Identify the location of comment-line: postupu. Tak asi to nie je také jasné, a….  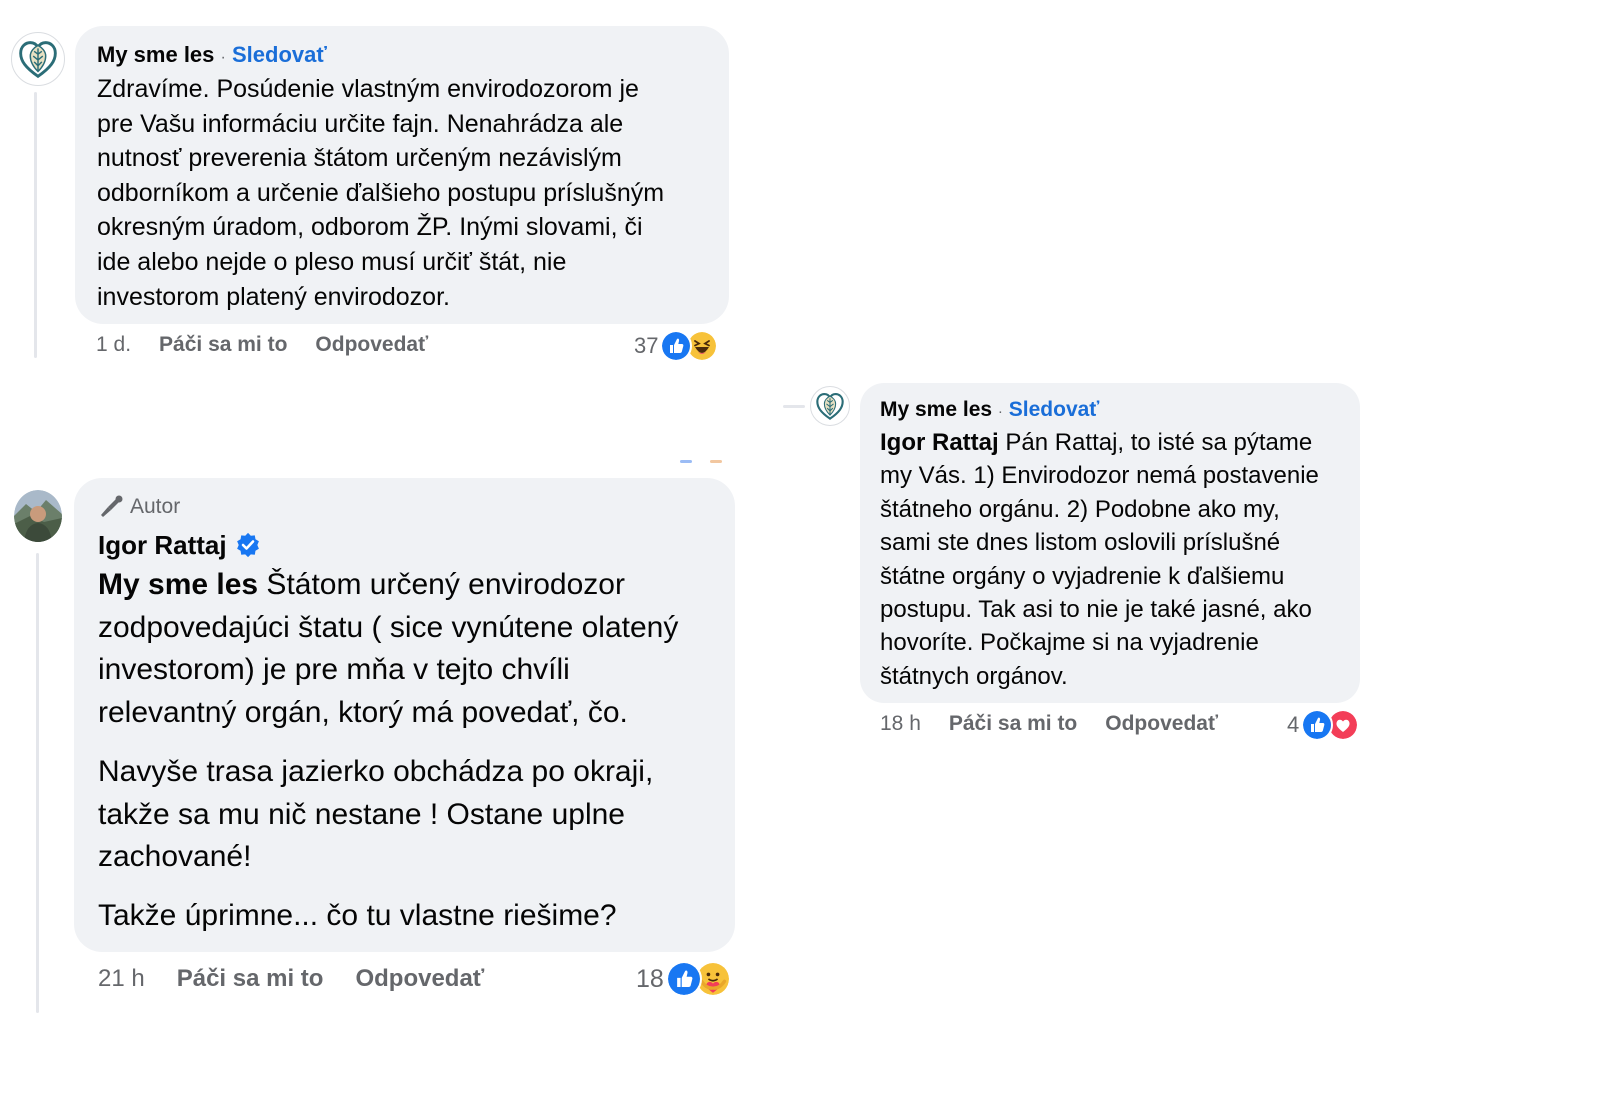
(1096, 610).